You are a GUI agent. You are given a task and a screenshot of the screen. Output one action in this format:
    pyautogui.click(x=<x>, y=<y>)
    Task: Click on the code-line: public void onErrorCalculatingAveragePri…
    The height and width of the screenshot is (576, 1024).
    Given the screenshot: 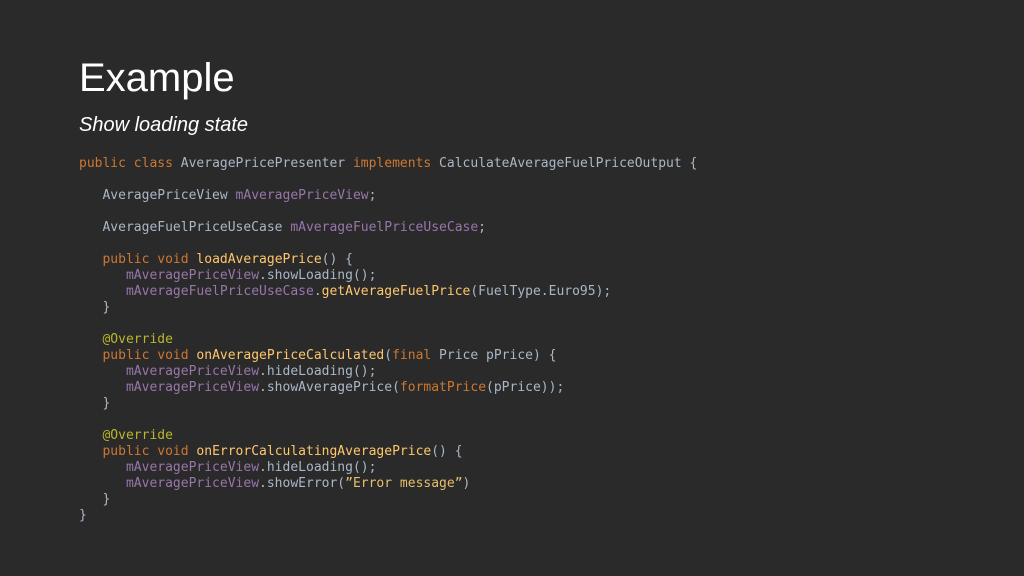 What is the action you would take?
    pyautogui.click(x=388, y=452)
    